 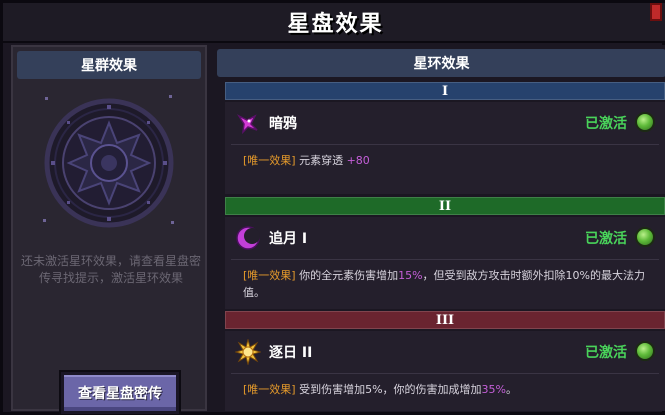 I want to click on ring-name: 逐日 II, so click(x=291, y=353).